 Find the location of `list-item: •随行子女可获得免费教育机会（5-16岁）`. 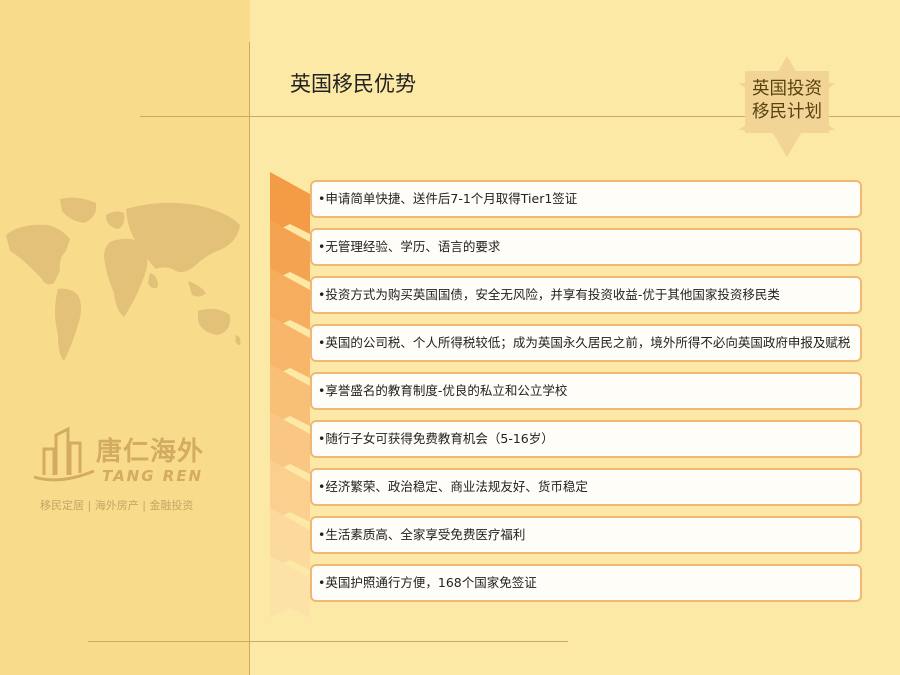

list-item: •随行子女可获得免费教育机会（5-16岁） is located at coordinates (566, 443).